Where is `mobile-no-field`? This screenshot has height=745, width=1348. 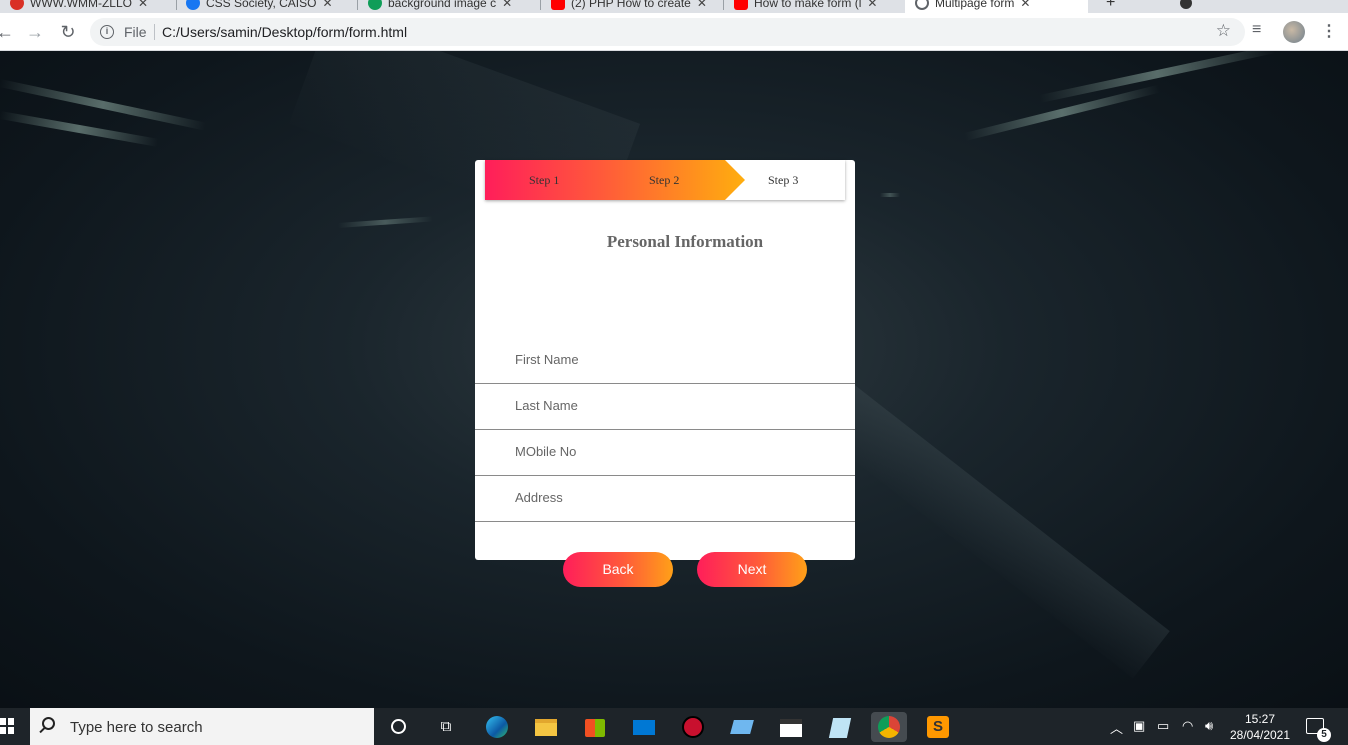
mobile-no-field is located at coordinates (665, 453).